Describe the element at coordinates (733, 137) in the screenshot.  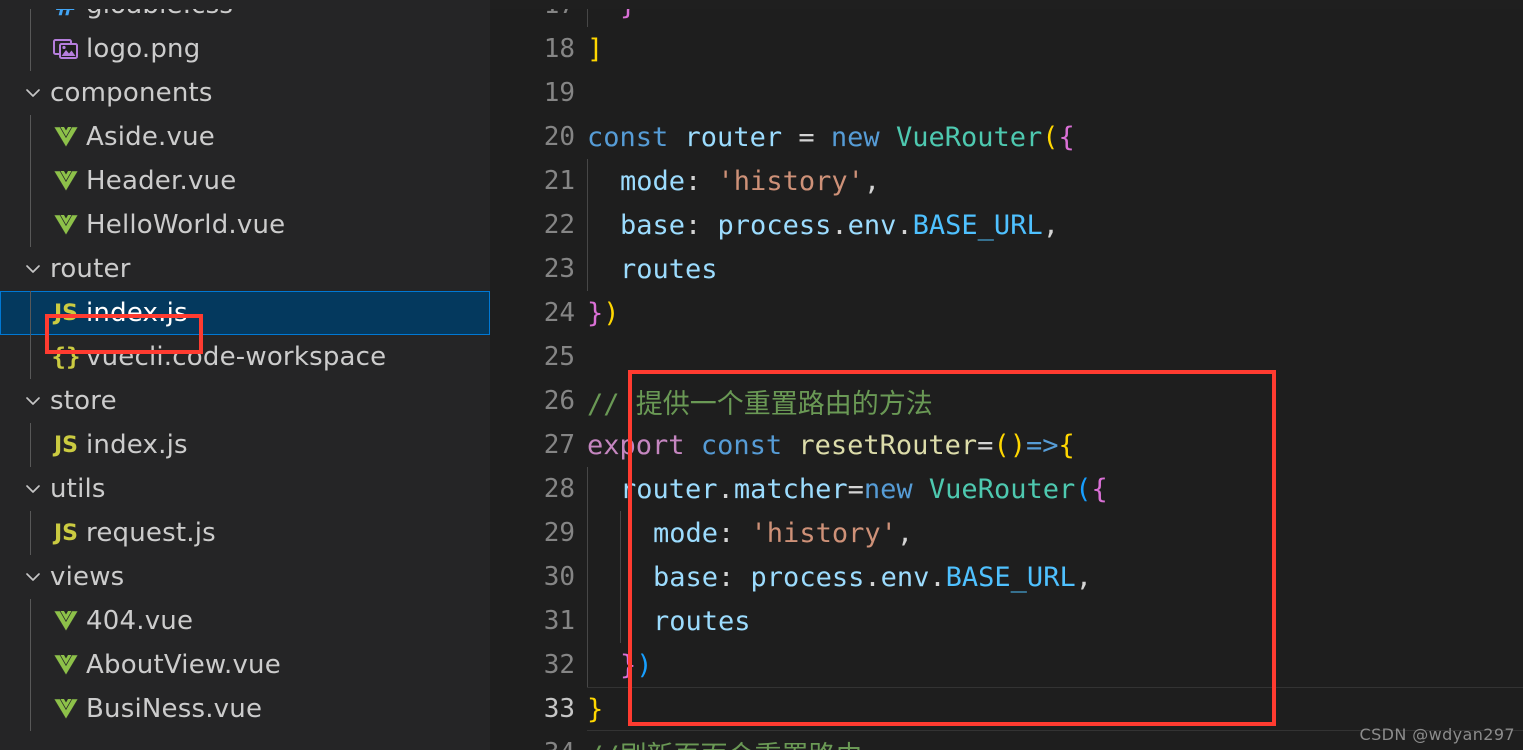
I see `code-token: router` at that location.